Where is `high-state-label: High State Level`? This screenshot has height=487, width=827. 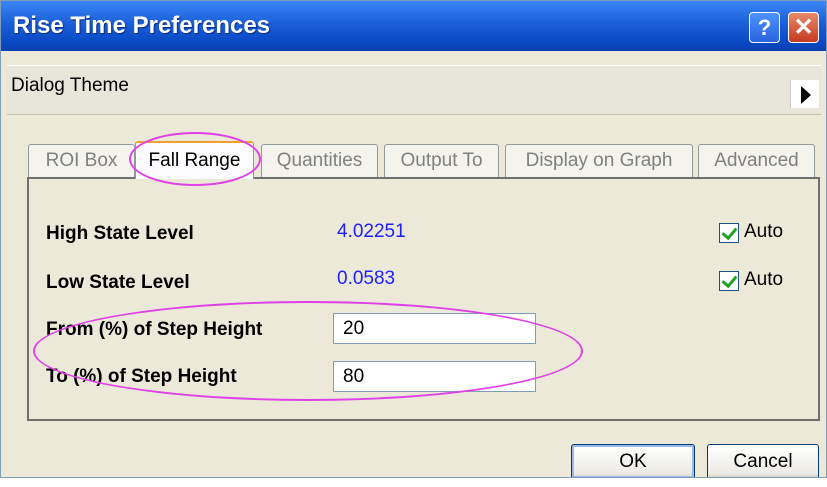 high-state-label: High State Level is located at coordinates (120, 233).